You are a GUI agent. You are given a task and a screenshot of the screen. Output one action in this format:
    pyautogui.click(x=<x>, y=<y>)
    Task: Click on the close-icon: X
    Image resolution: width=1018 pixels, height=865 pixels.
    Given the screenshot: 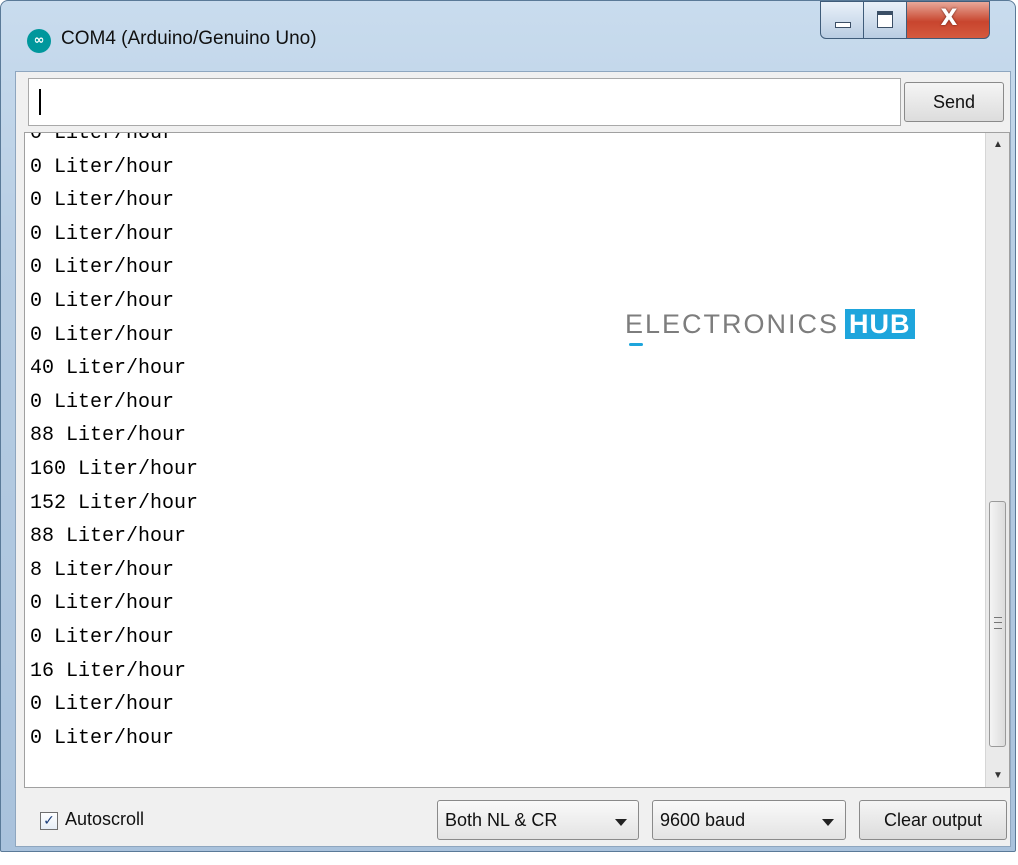 What is the action you would take?
    pyautogui.click(x=949, y=18)
    